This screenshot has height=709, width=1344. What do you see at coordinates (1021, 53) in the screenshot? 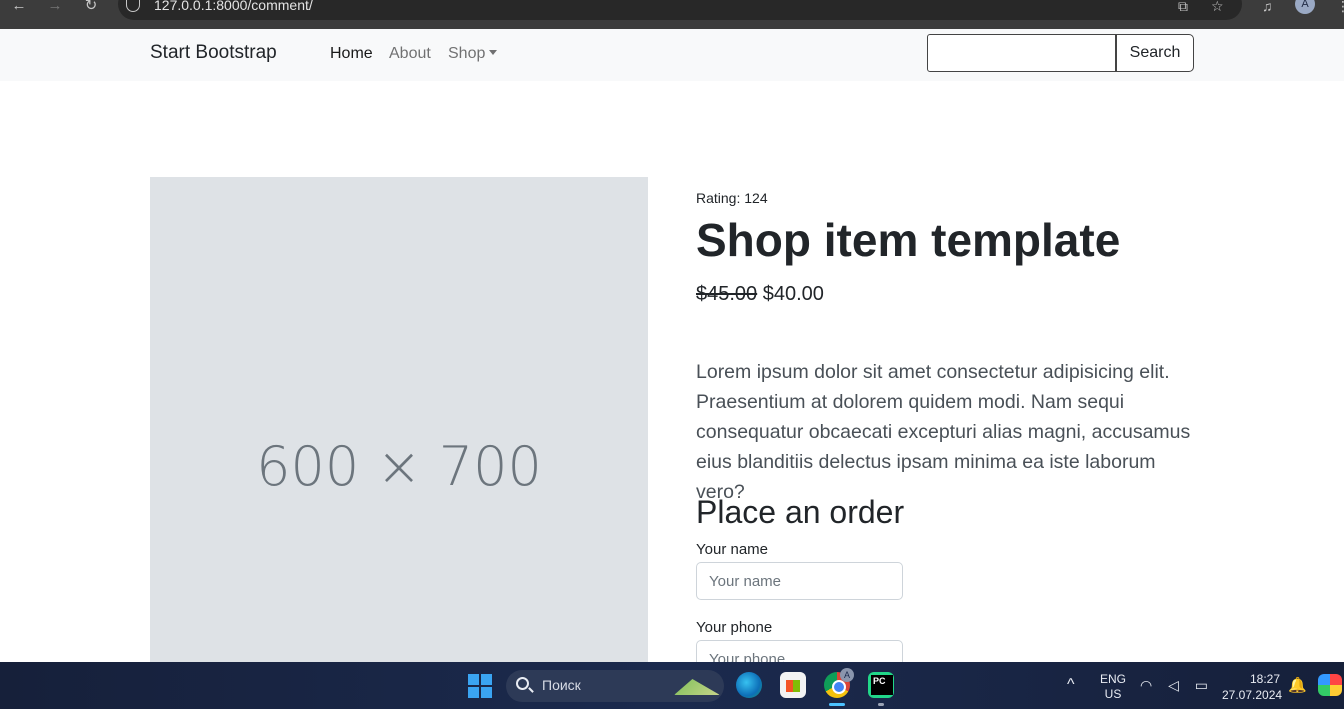
I see `search-input` at bounding box center [1021, 53].